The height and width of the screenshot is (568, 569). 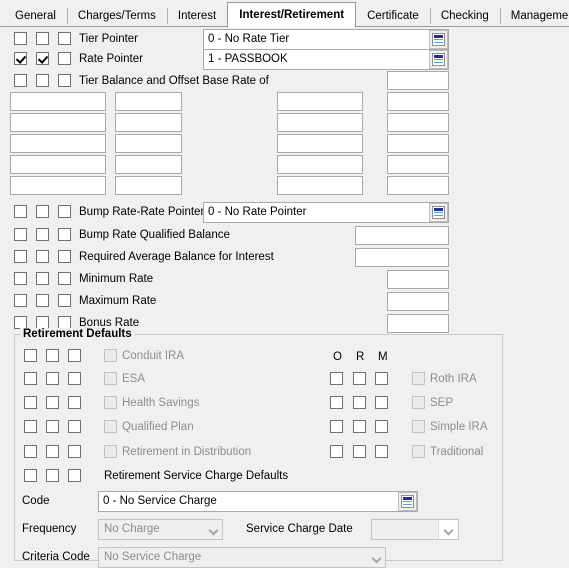 I want to click on tier-grid-cell-r1-c3, so click(x=418, y=122).